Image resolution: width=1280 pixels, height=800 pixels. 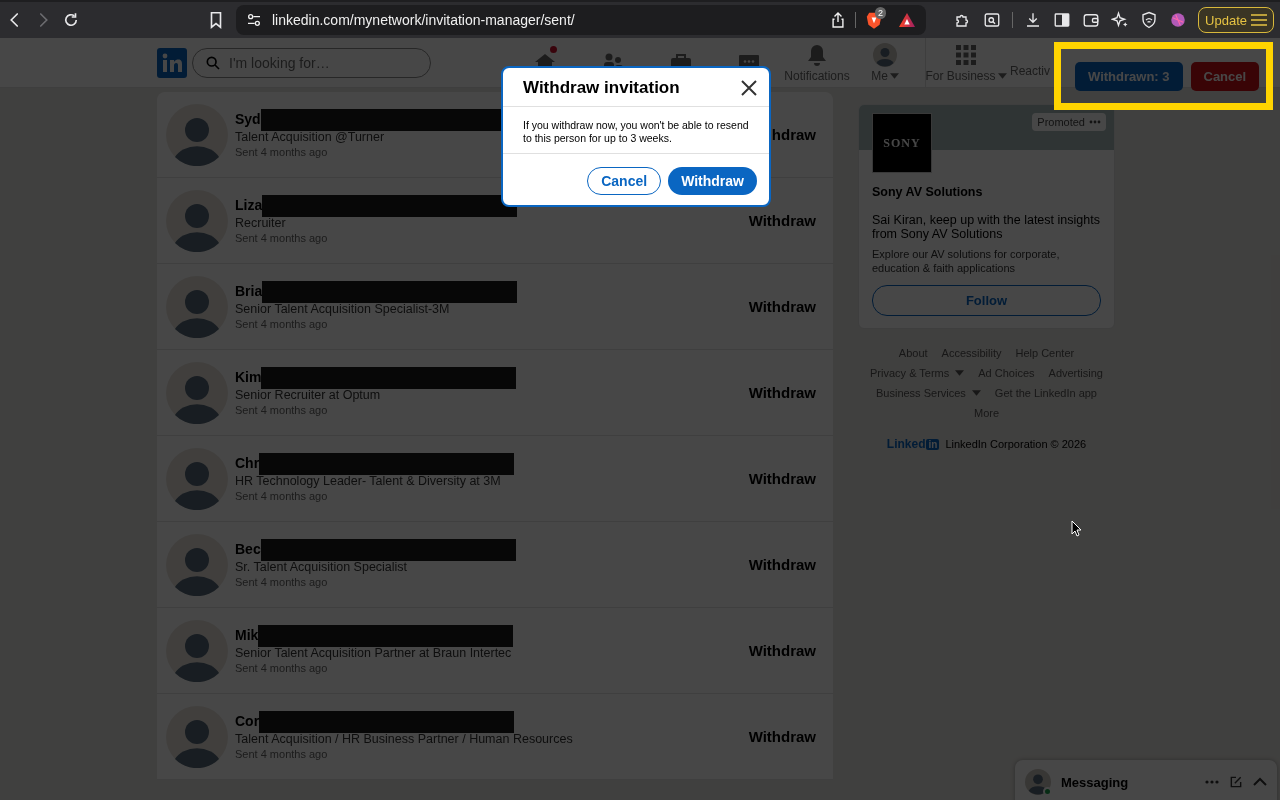 What do you see at coordinates (1091, 20) in the screenshot?
I see `wallet-icon` at bounding box center [1091, 20].